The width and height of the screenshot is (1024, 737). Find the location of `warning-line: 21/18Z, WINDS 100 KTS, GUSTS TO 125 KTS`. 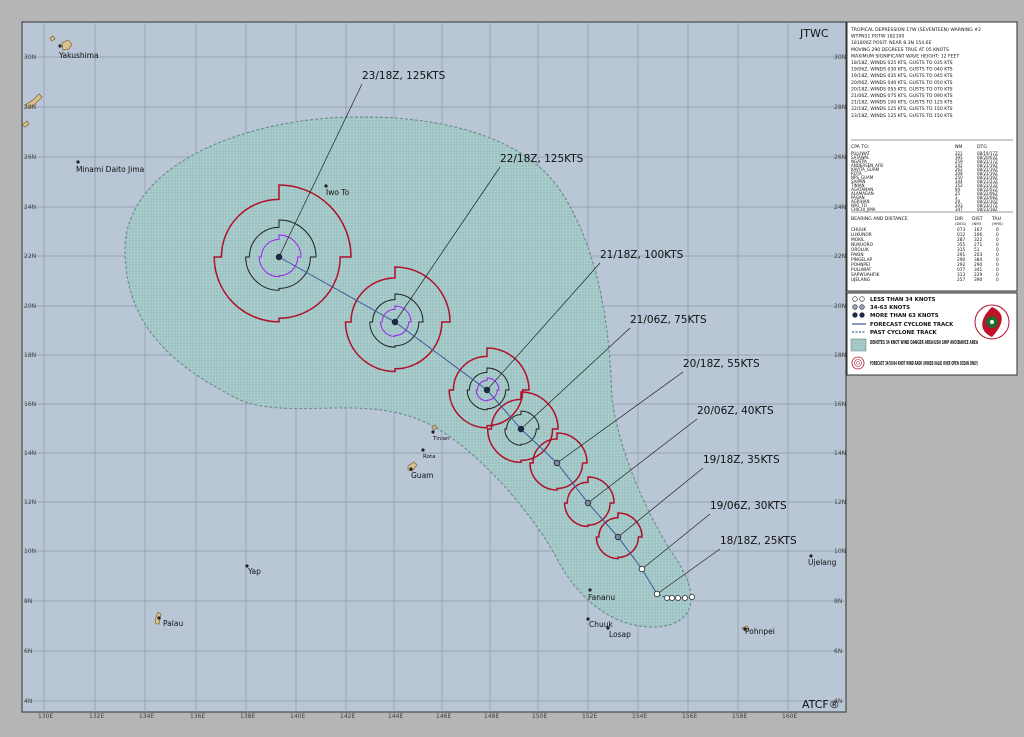

warning-line: 21/18Z, WINDS 100 KTS, GUSTS TO 125 KTS is located at coordinates (902, 103).